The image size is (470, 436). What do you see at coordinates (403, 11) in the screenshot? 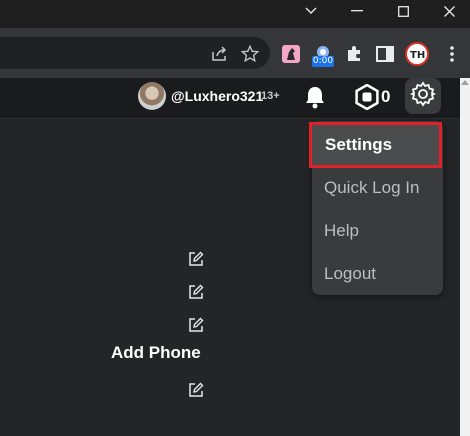
I see `maximize-button` at bounding box center [403, 11].